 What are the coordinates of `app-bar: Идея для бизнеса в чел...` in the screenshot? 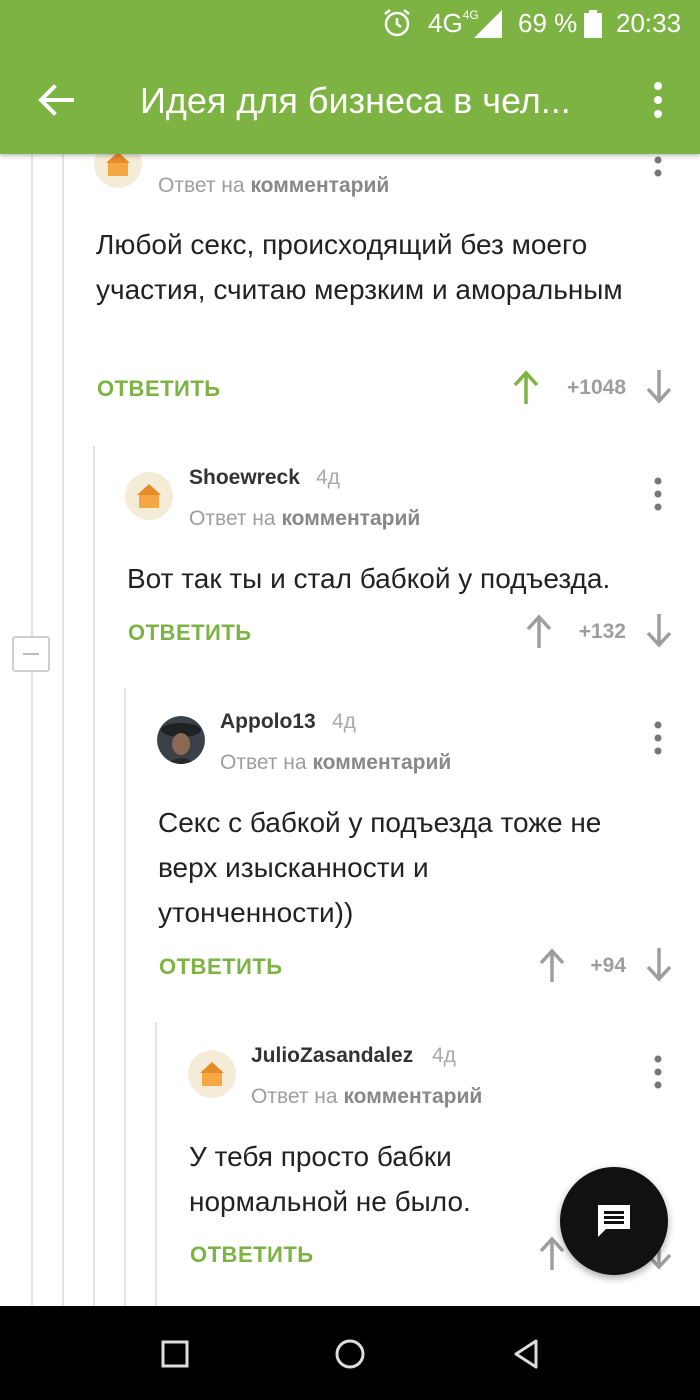 It's located at (350, 103).